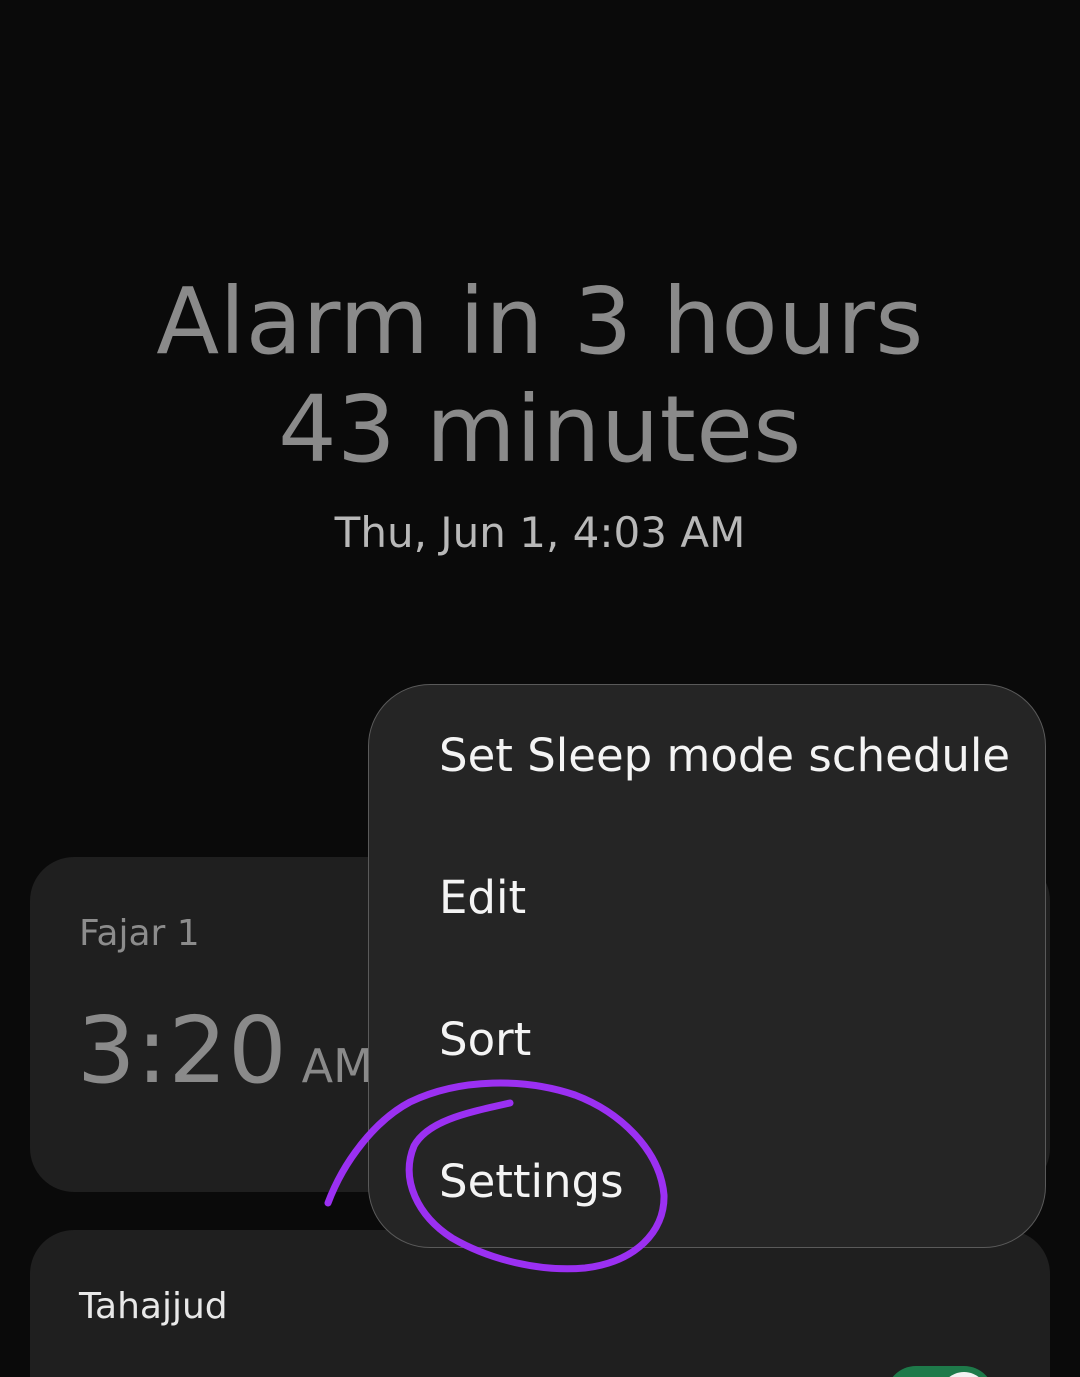 Image resolution: width=1080 pixels, height=1377 pixels. Describe the element at coordinates (182, 1050) in the screenshot. I see `alarm-time-value: 3:20` at that location.